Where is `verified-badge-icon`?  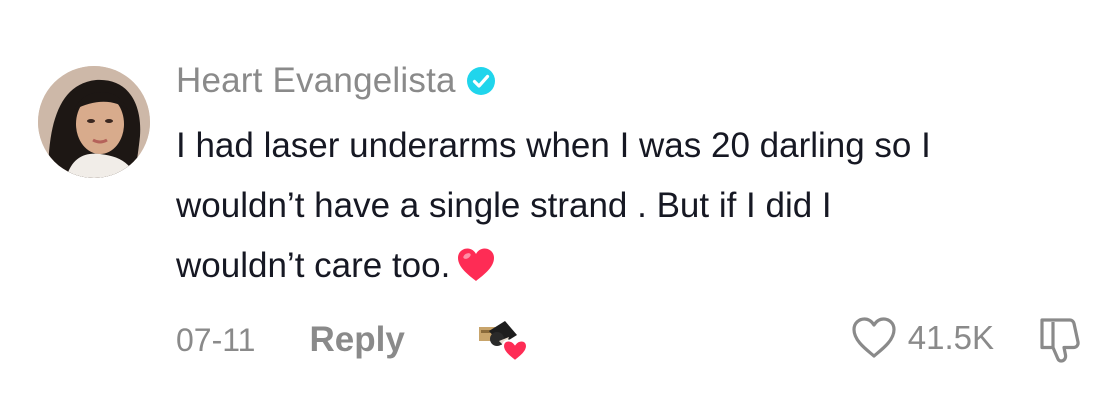
verified-badge-icon is located at coordinates (481, 81).